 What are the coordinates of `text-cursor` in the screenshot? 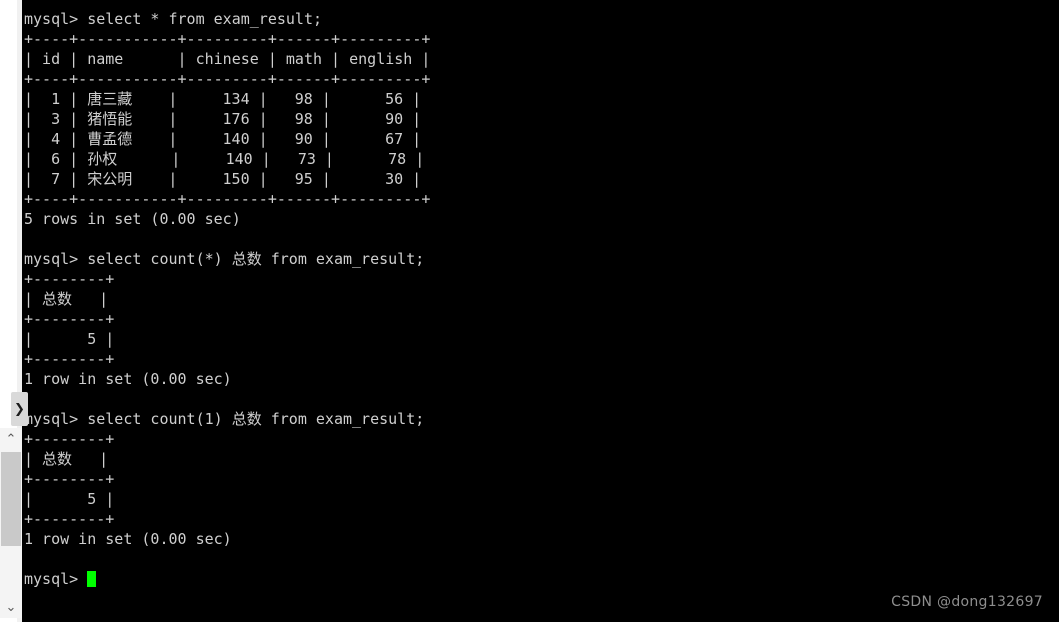 It's located at (92, 579).